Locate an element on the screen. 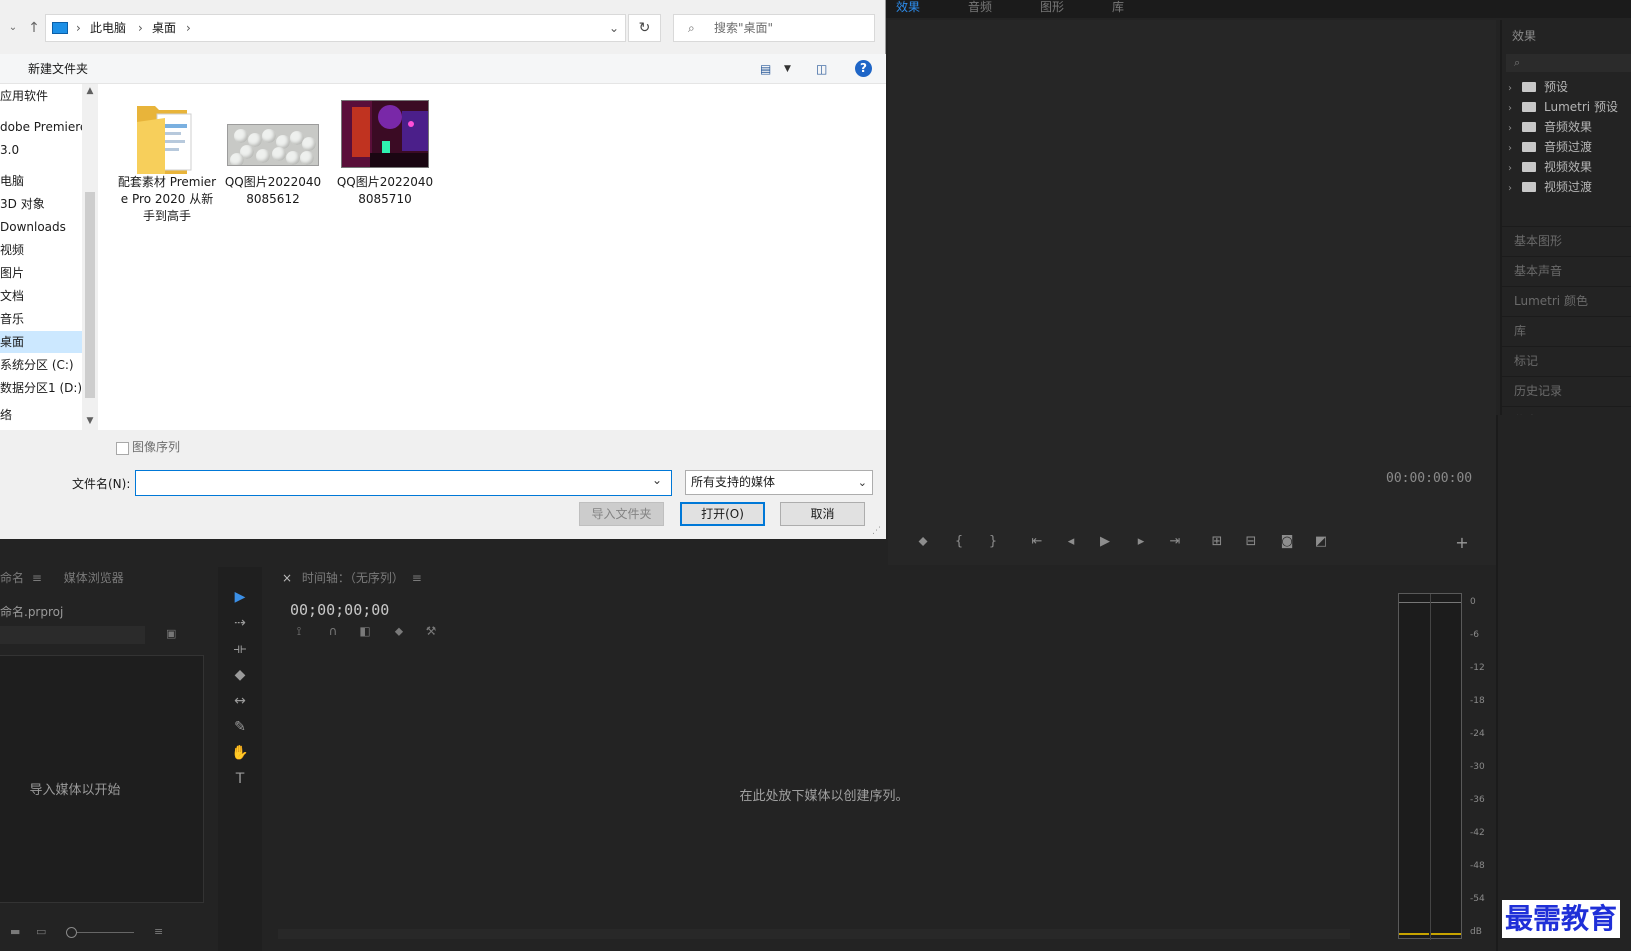  navigation-scrollbar: ▲ ▼ is located at coordinates (90, 257).